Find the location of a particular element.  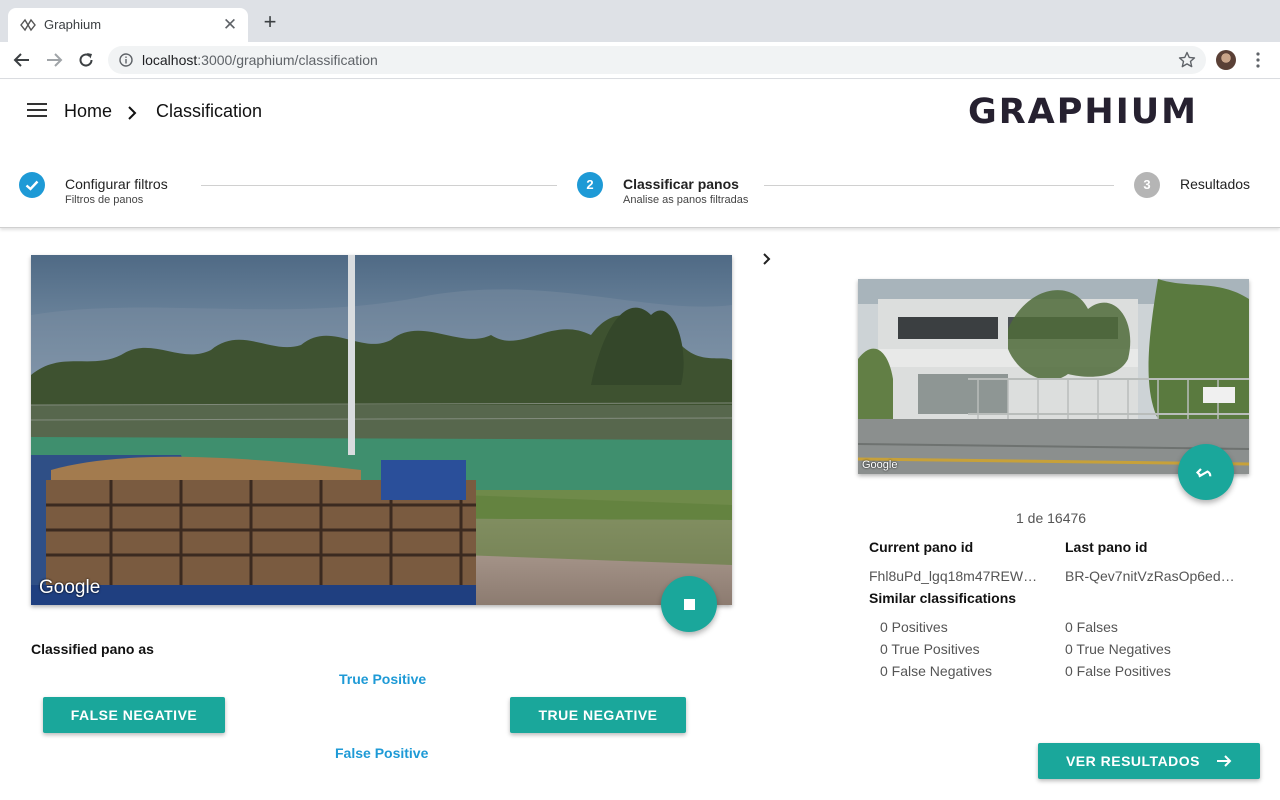

undo-button is located at coordinates (1206, 472).